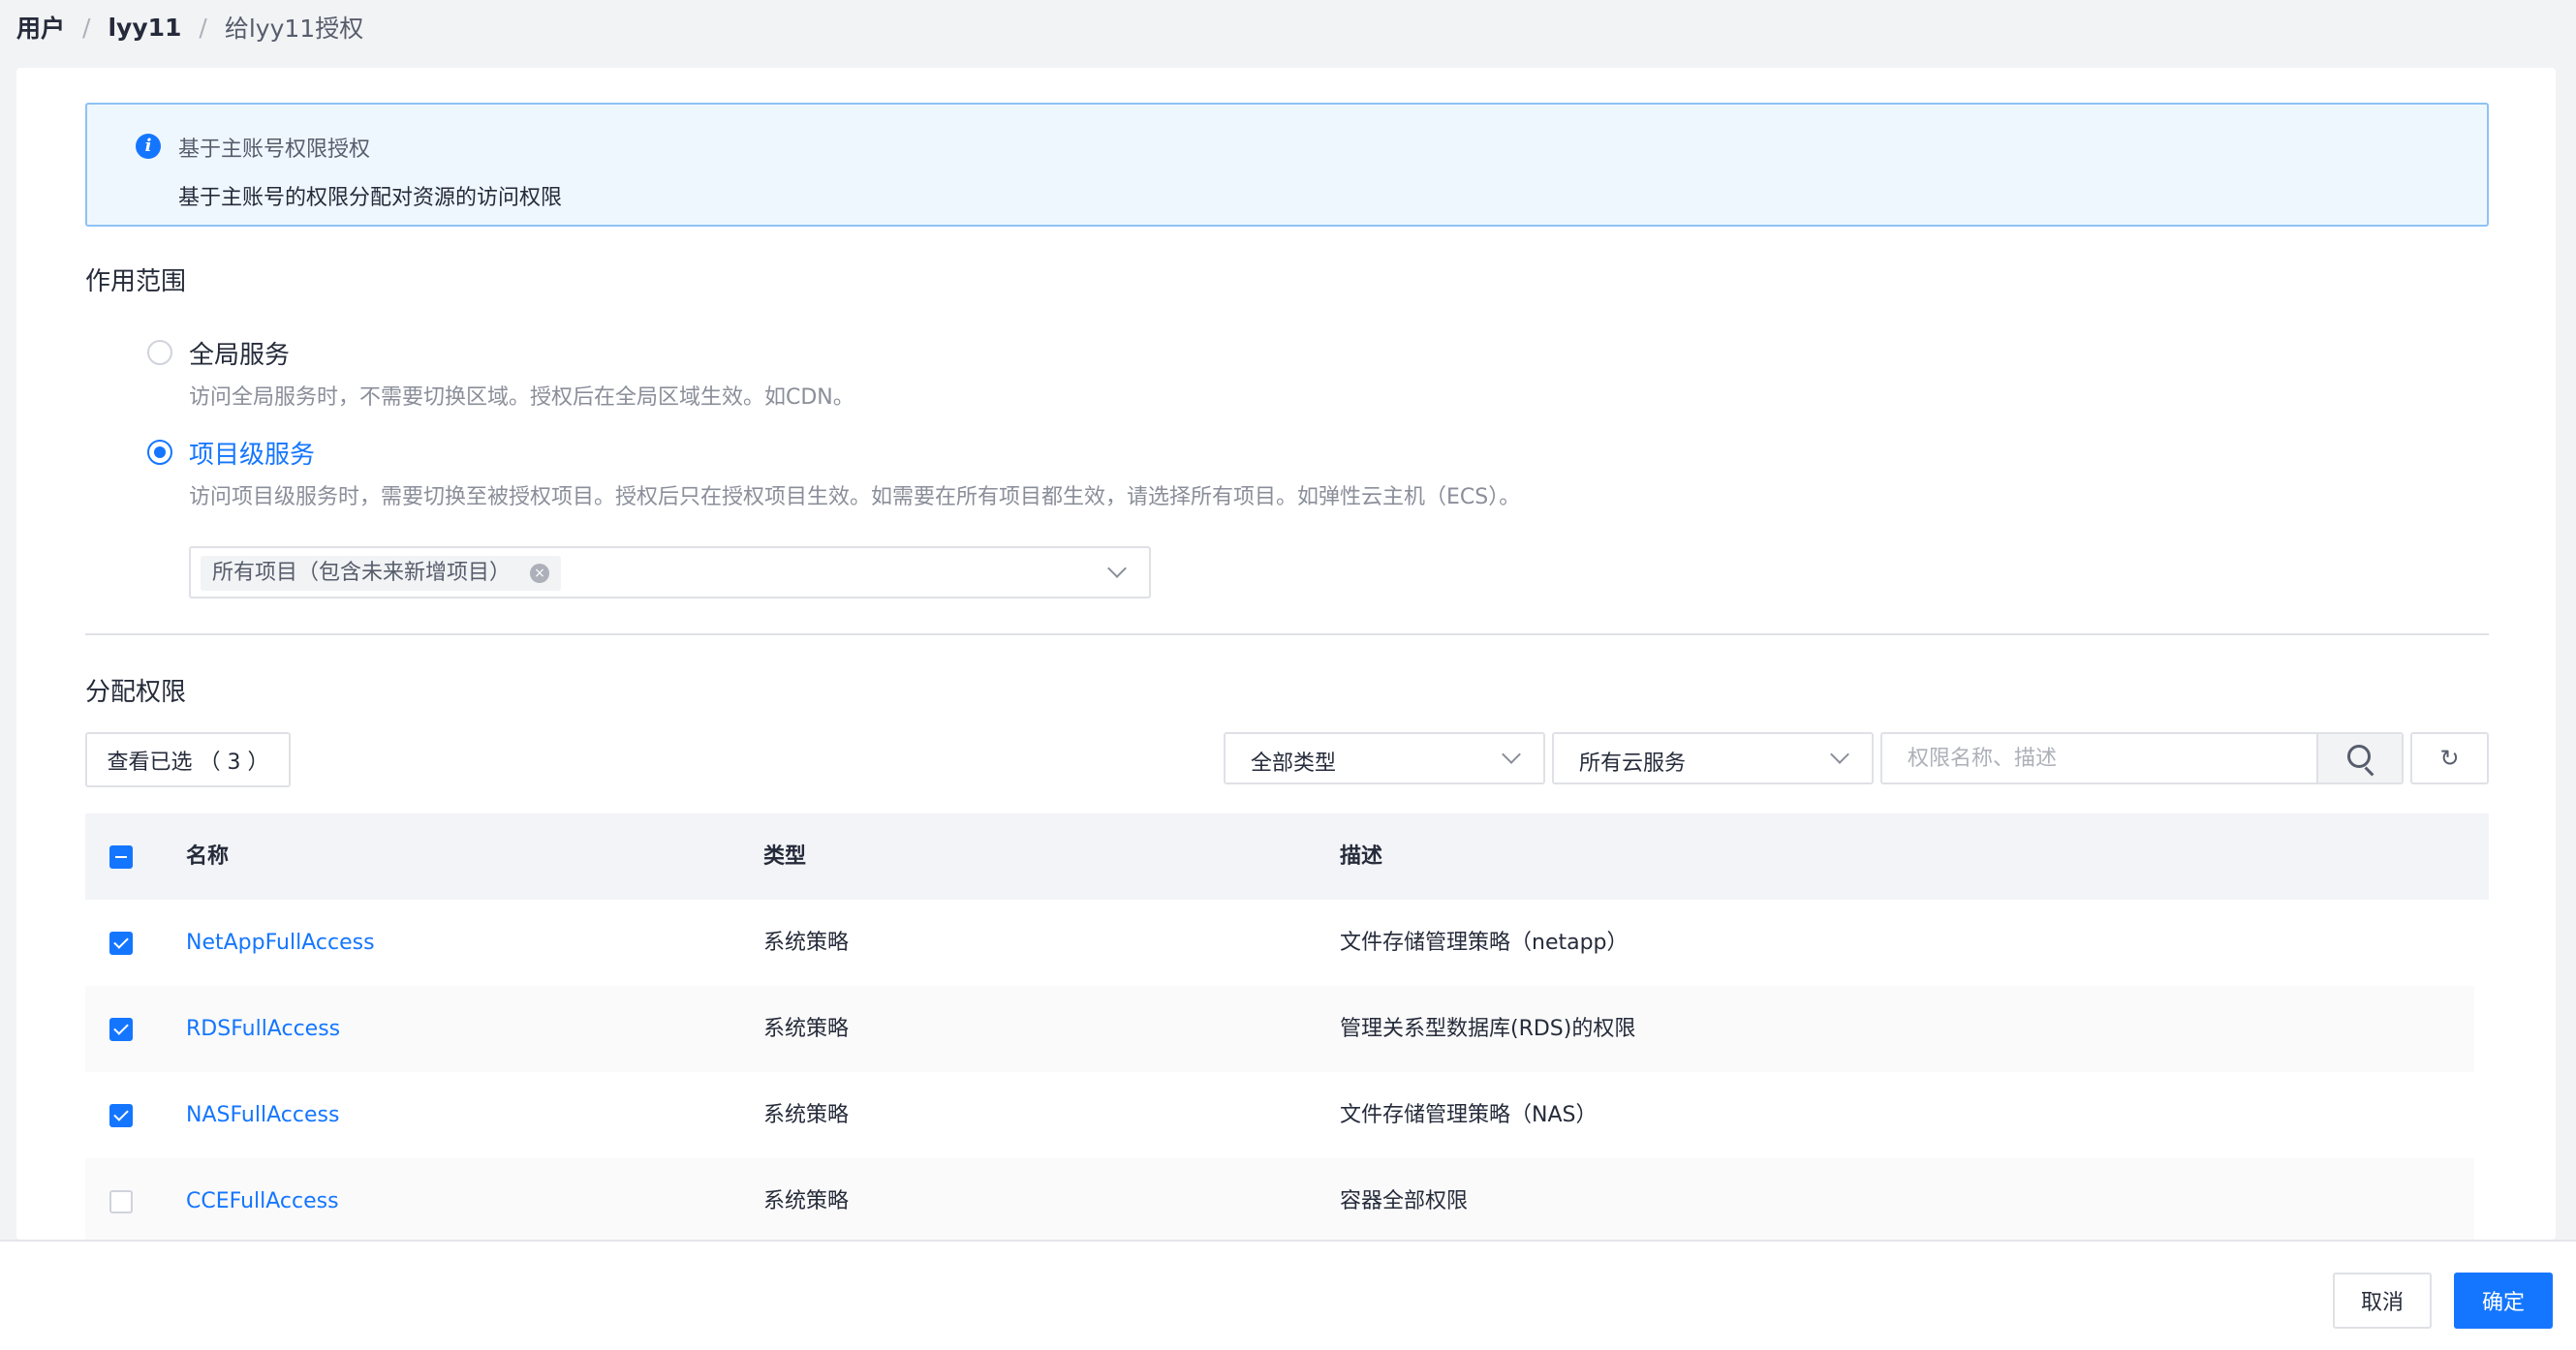  What do you see at coordinates (540, 573) in the screenshot?
I see `tag-close-icon: ×` at bounding box center [540, 573].